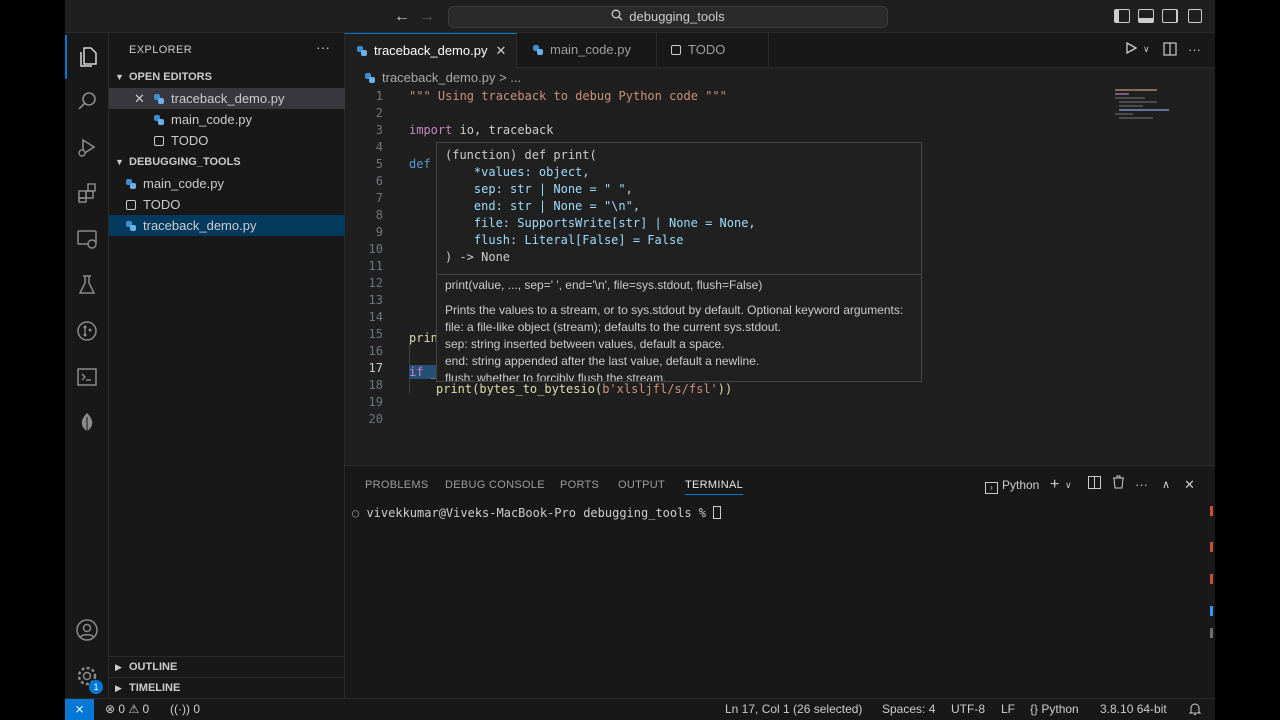  What do you see at coordinates (1094, 485) in the screenshot?
I see `split-terminal-icon` at bounding box center [1094, 485].